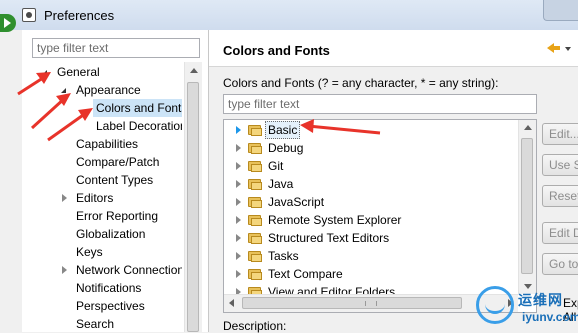  What do you see at coordinates (255, 326) in the screenshot?
I see `description-label: Description:` at bounding box center [255, 326].